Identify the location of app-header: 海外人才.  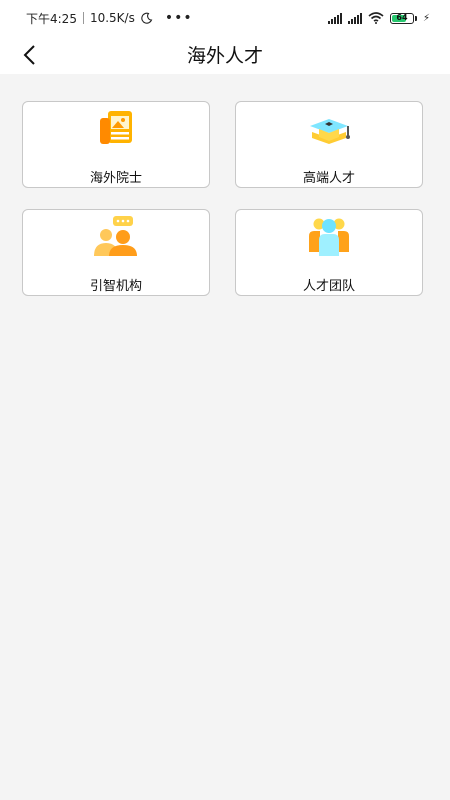
(225, 55).